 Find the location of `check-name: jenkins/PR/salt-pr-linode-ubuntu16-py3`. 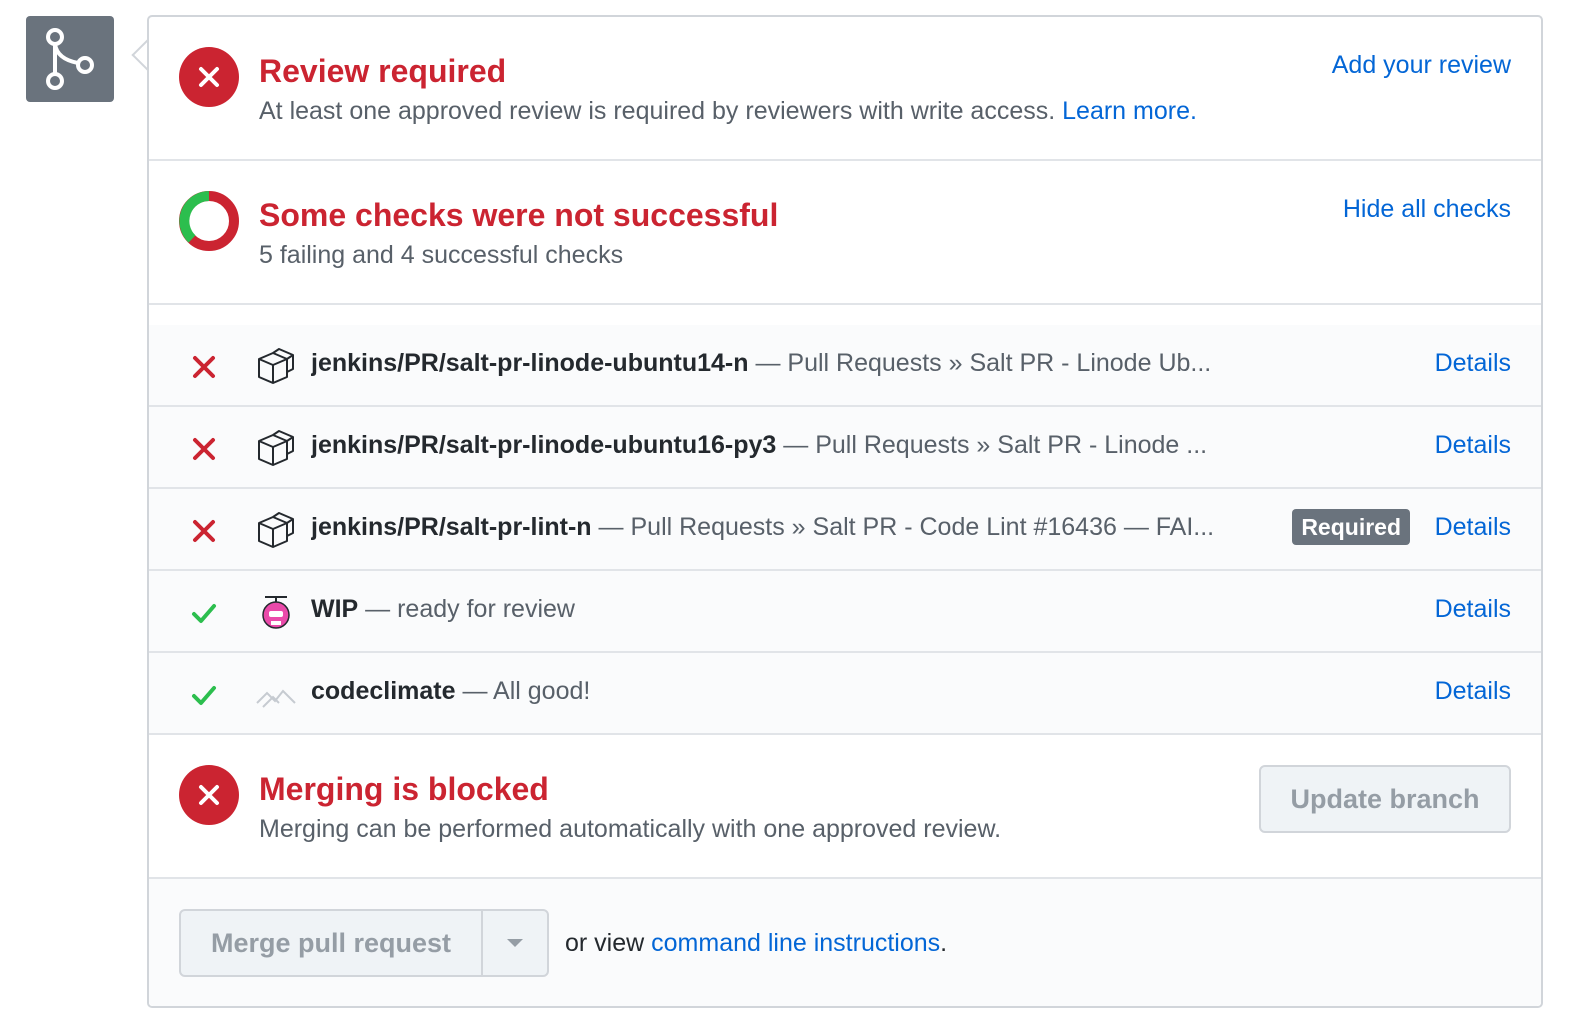

check-name: jenkins/PR/salt-pr-linode-ubuntu16-py3 is located at coordinates (544, 445).